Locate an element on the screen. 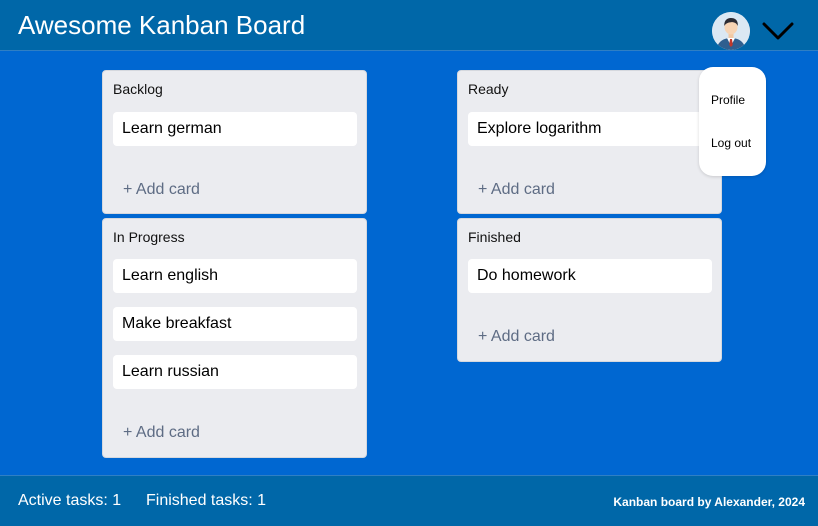 The width and height of the screenshot is (818, 526). task-card: Explore logarithm is located at coordinates (590, 129).